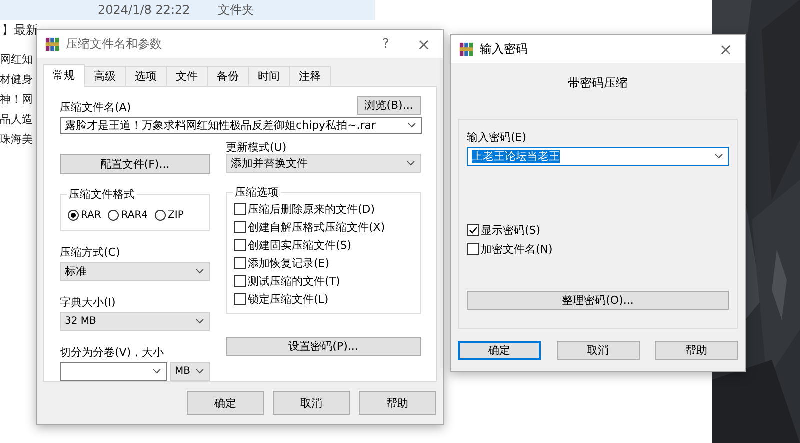 The image size is (800, 443). I want to click on checkbox-option: 创建自解压格式压缩文件(X), so click(327, 227).